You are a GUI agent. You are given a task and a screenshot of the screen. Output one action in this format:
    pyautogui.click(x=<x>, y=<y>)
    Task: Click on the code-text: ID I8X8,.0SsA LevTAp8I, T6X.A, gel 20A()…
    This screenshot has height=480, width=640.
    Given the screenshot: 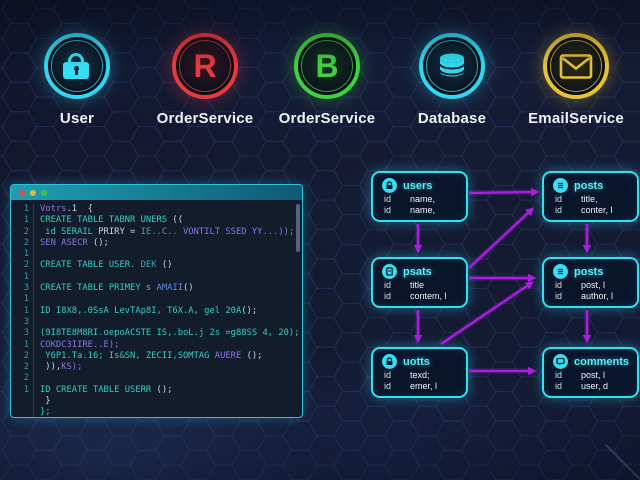 What is the action you would take?
    pyautogui.click(x=149, y=310)
    